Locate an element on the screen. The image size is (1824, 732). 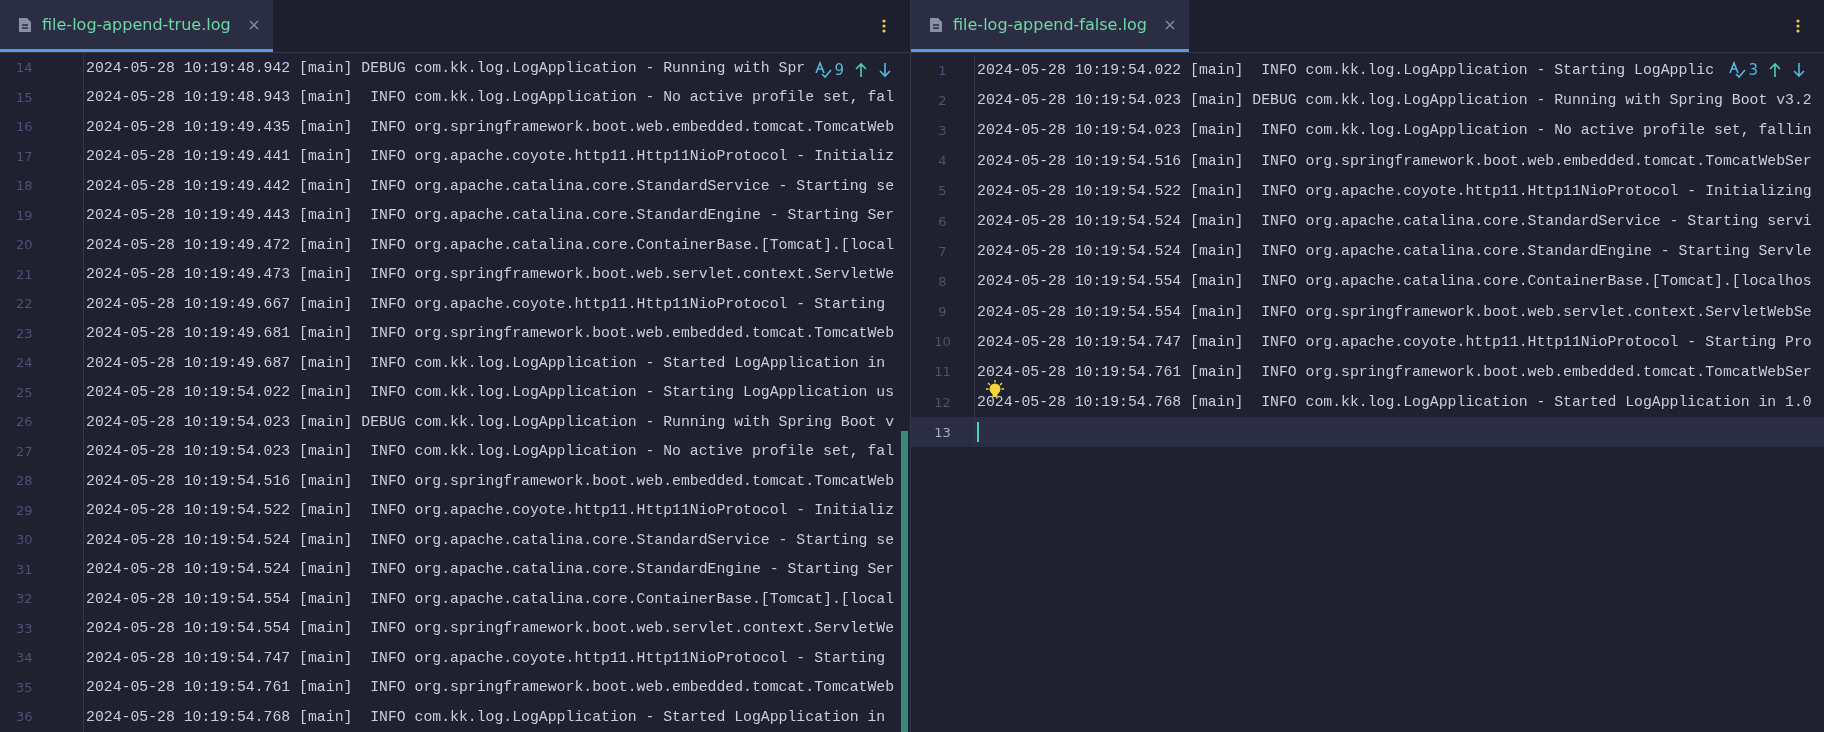
log-line: 2024-05-28 10:19:54.524 [main] INFO org.apache.catalina.core.StandardService - Starting se is located at coordinates (490, 539).